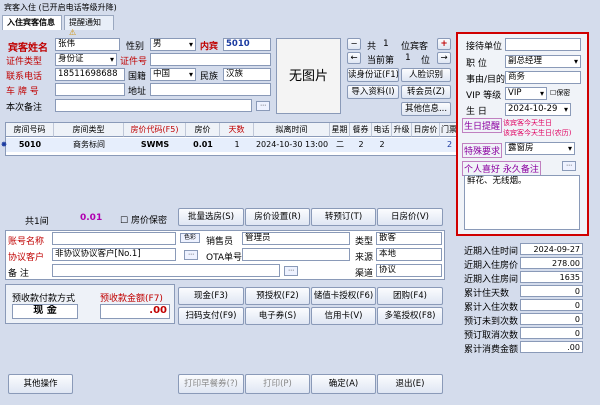  Describe the element at coordinates (543, 44) in the screenshot. I see `reception-unit-input` at that location.